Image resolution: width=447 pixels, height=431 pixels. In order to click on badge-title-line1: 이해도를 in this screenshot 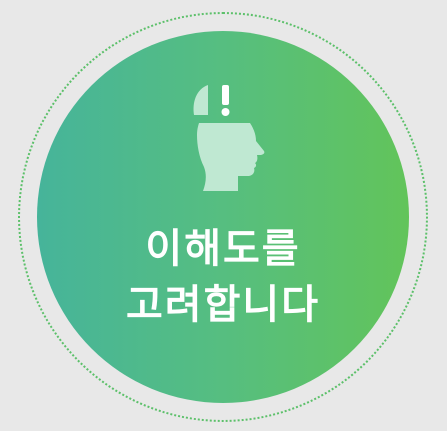, I will do `click(223, 249)`.